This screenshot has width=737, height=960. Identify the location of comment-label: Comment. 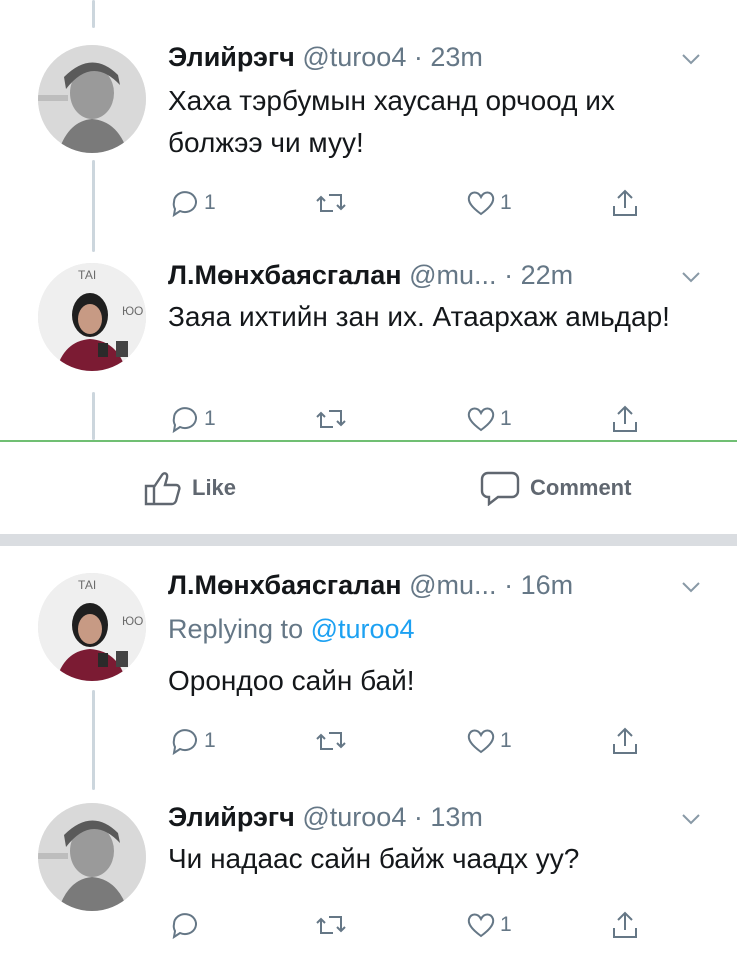
(581, 487).